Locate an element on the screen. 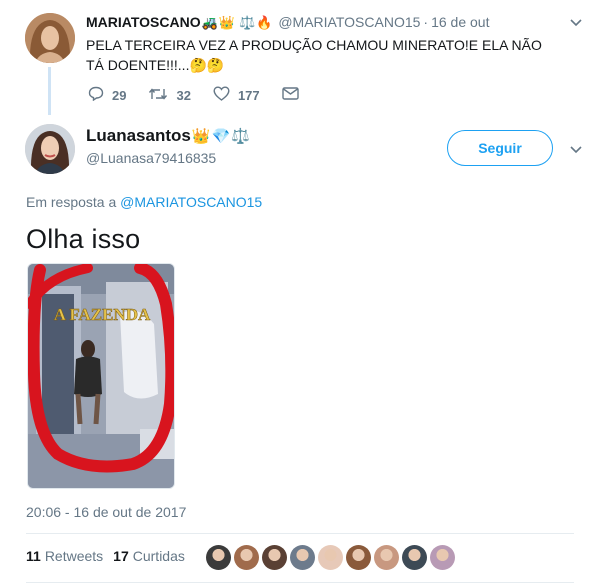  like-button: 177 is located at coordinates (236, 95).